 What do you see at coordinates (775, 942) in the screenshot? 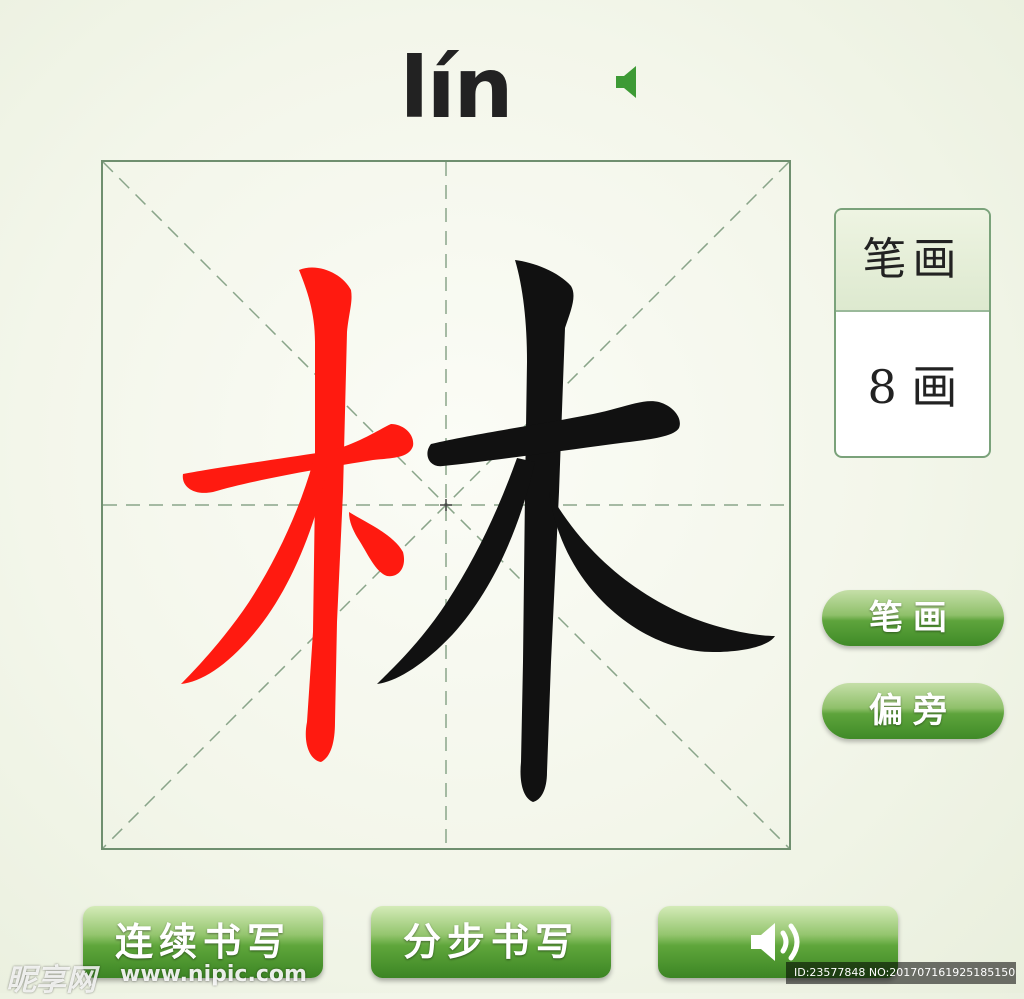
I see `speaker-volume-icon` at bounding box center [775, 942].